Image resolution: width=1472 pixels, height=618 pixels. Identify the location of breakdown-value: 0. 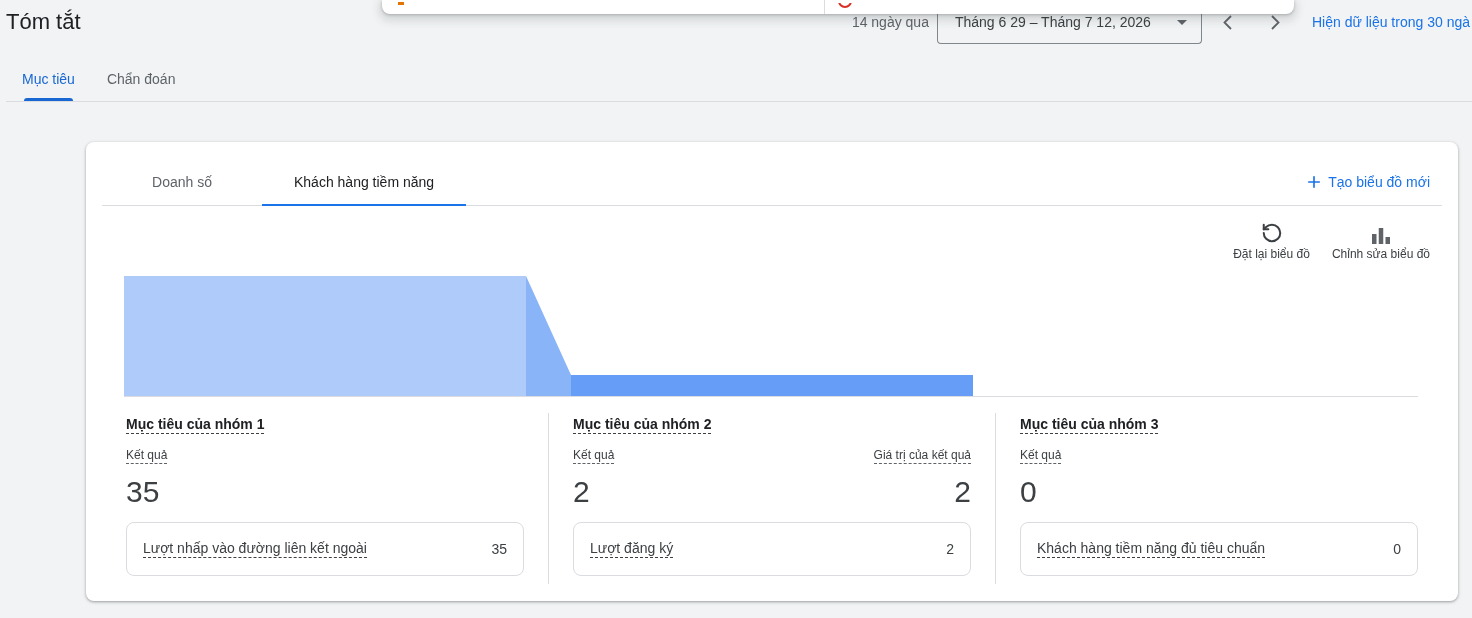
(1397, 549).